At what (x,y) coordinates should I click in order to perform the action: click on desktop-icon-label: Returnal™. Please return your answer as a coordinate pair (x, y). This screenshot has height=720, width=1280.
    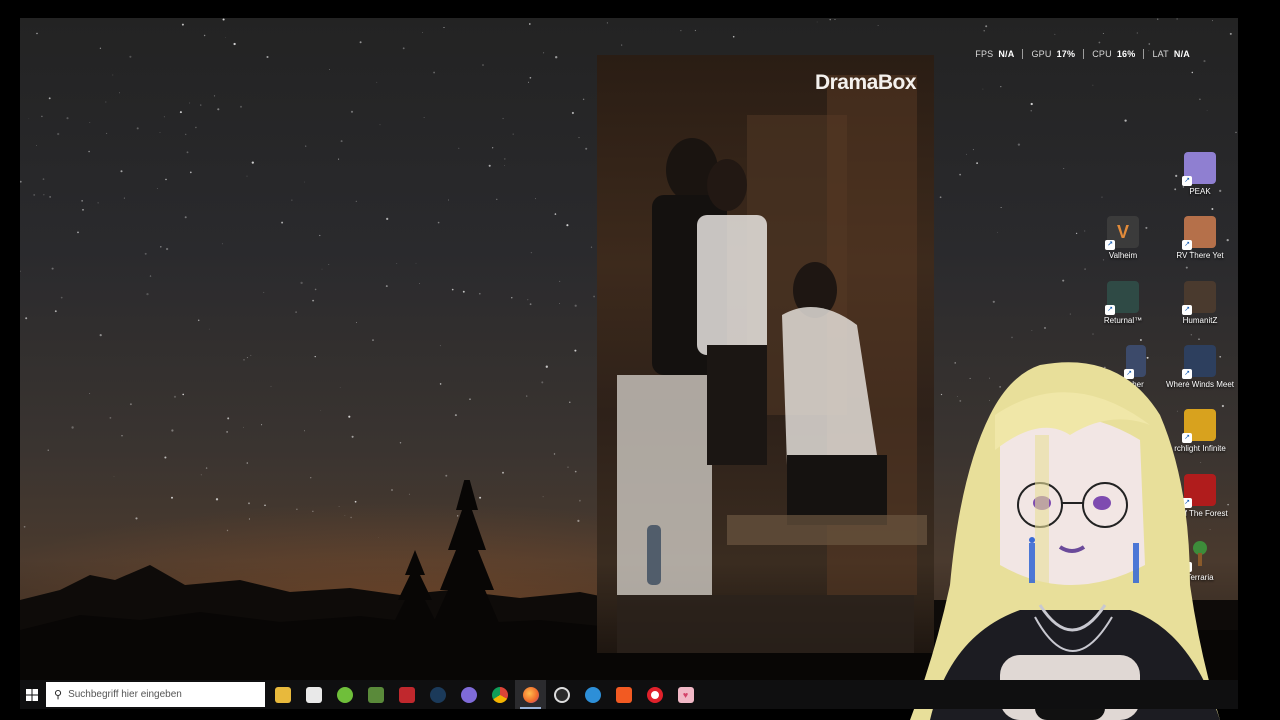
    Looking at the image, I should click on (1123, 320).